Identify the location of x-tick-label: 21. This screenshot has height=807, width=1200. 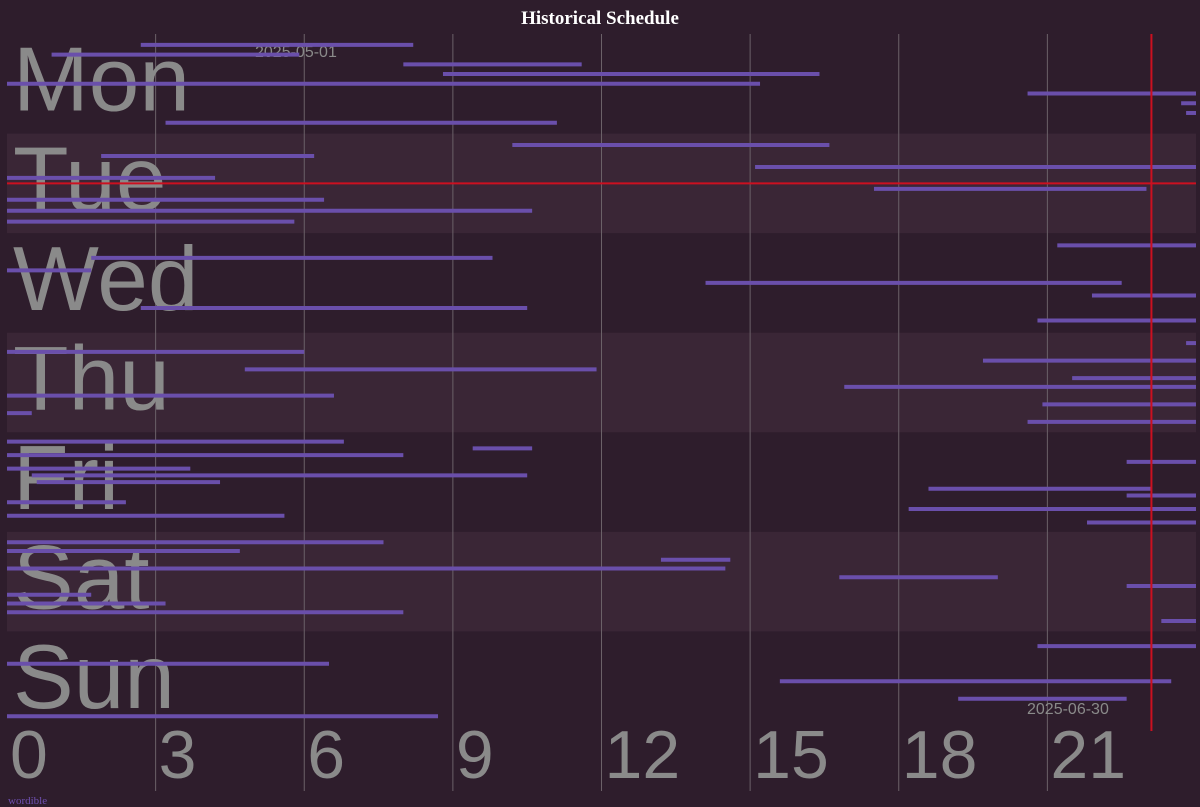
(1088, 755).